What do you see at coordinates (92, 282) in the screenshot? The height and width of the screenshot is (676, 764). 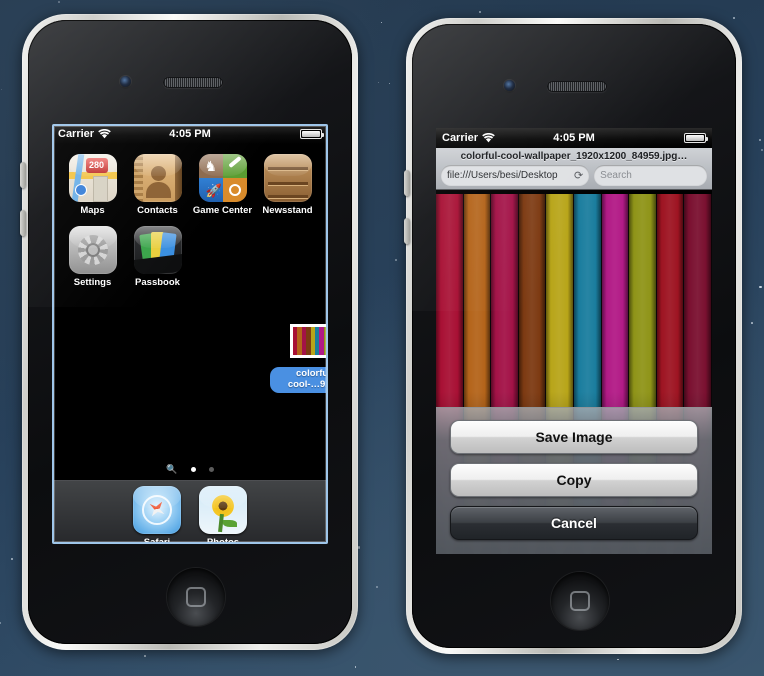 I see `app-label: Settings` at bounding box center [92, 282].